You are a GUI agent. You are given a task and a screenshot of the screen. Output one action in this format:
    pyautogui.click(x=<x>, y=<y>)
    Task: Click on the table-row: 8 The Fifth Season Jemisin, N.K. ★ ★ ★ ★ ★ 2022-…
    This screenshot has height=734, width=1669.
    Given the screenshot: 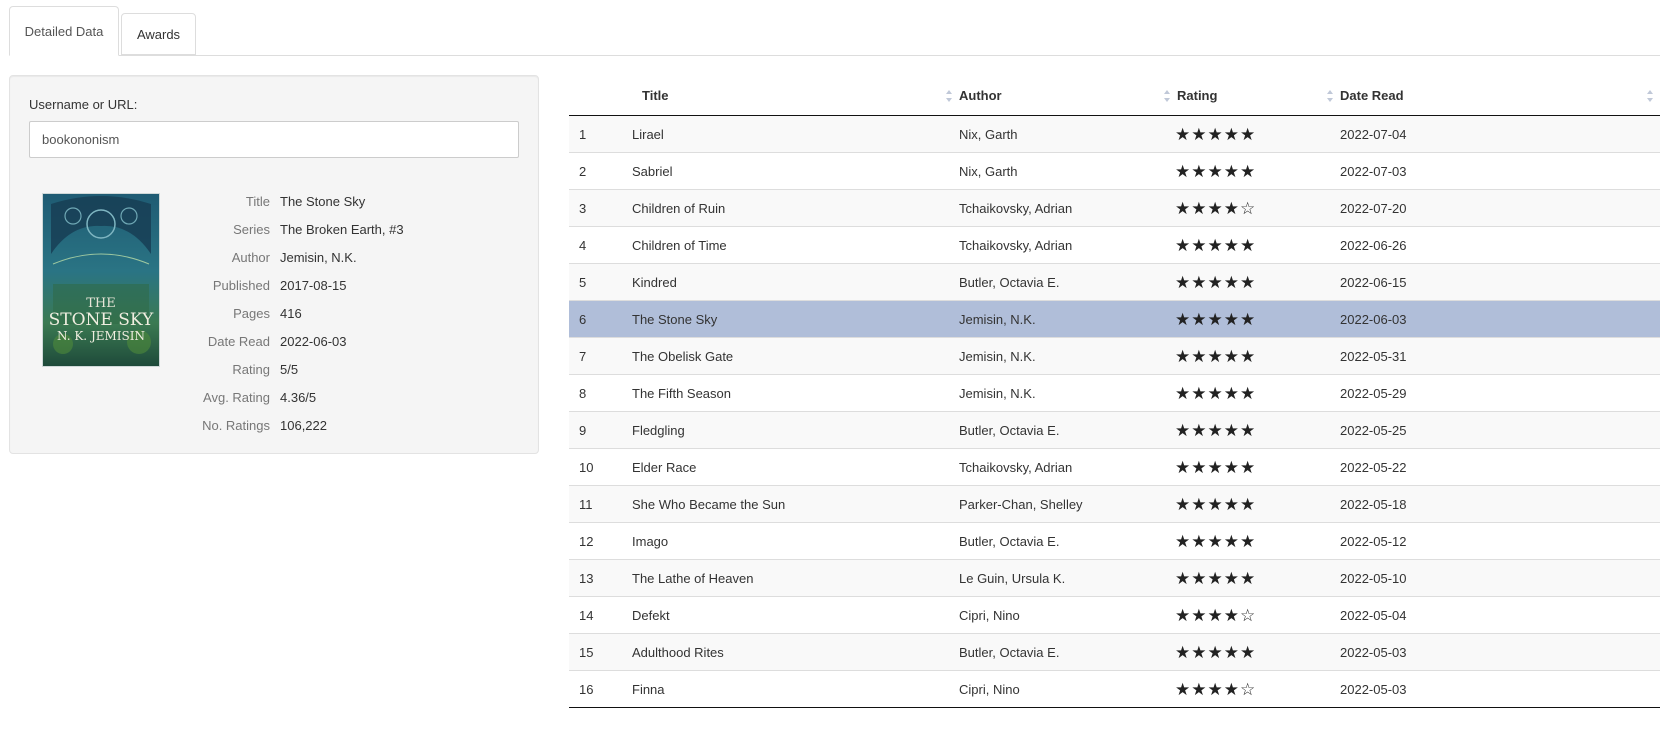 What is the action you would take?
    pyautogui.click(x=1114, y=393)
    